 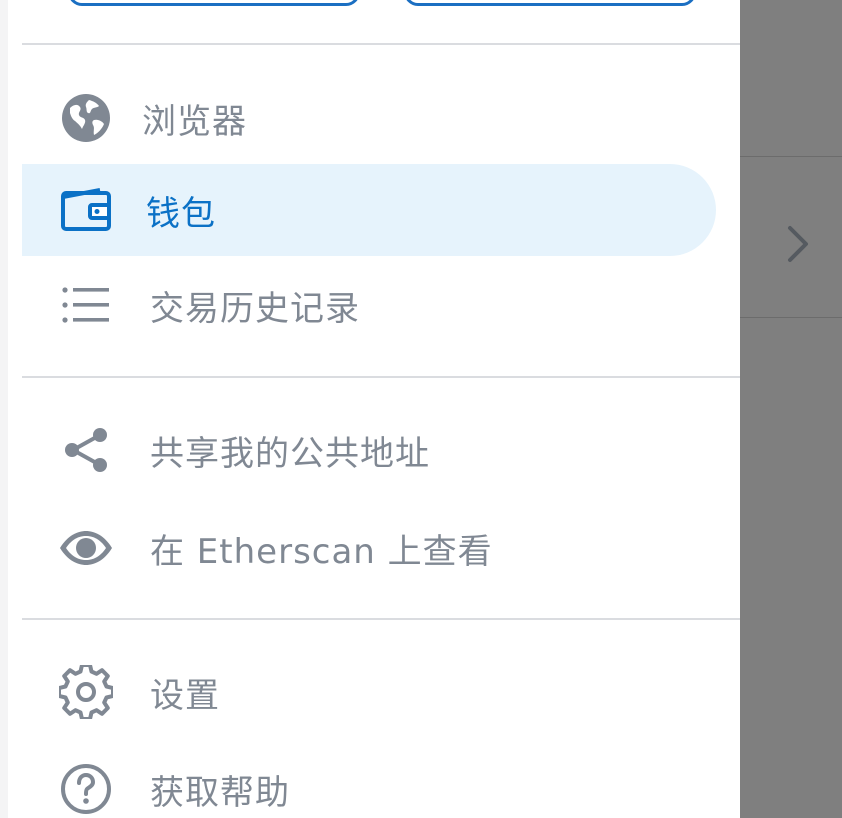 I want to click on drawer-edge, so click(x=4, y=409).